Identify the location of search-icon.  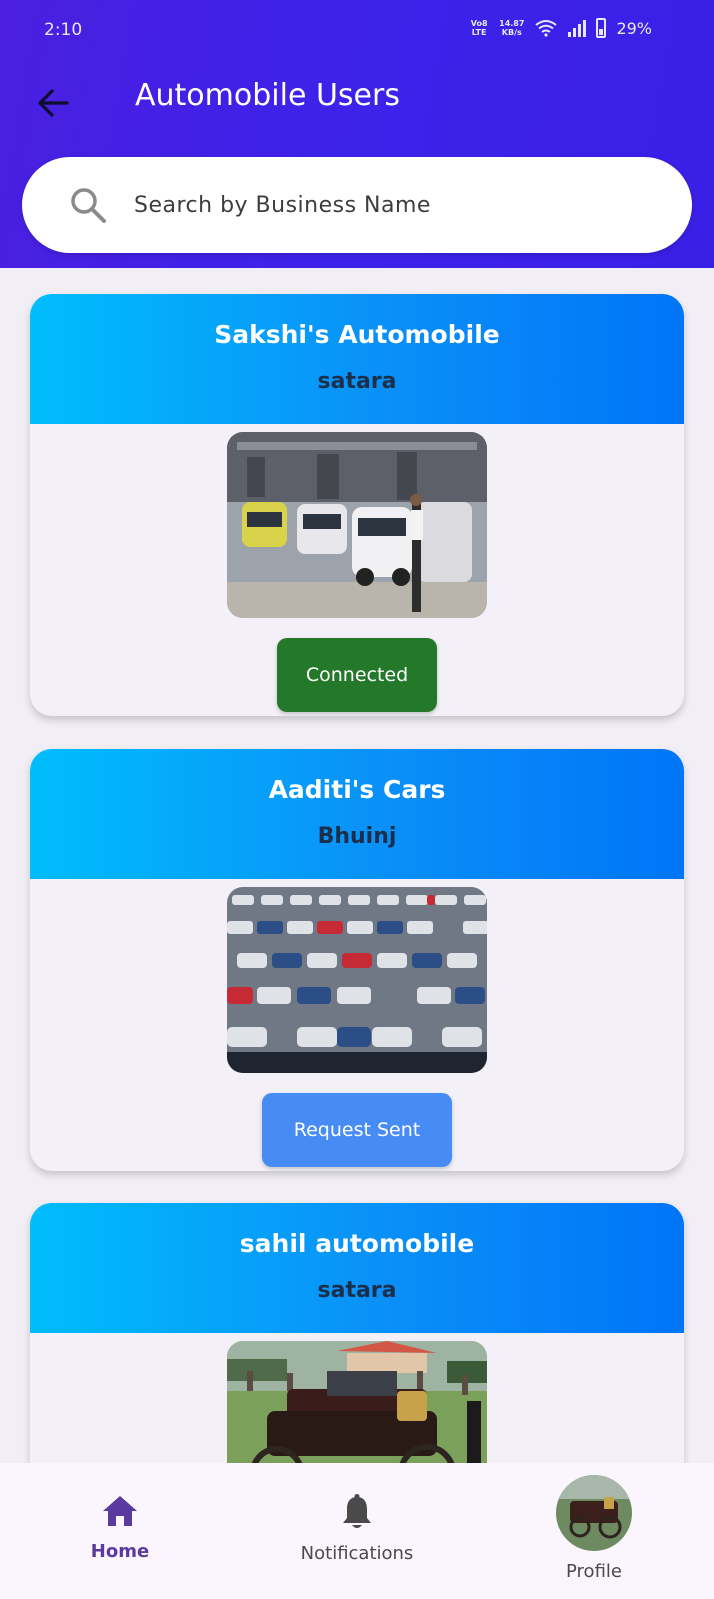
(88, 205).